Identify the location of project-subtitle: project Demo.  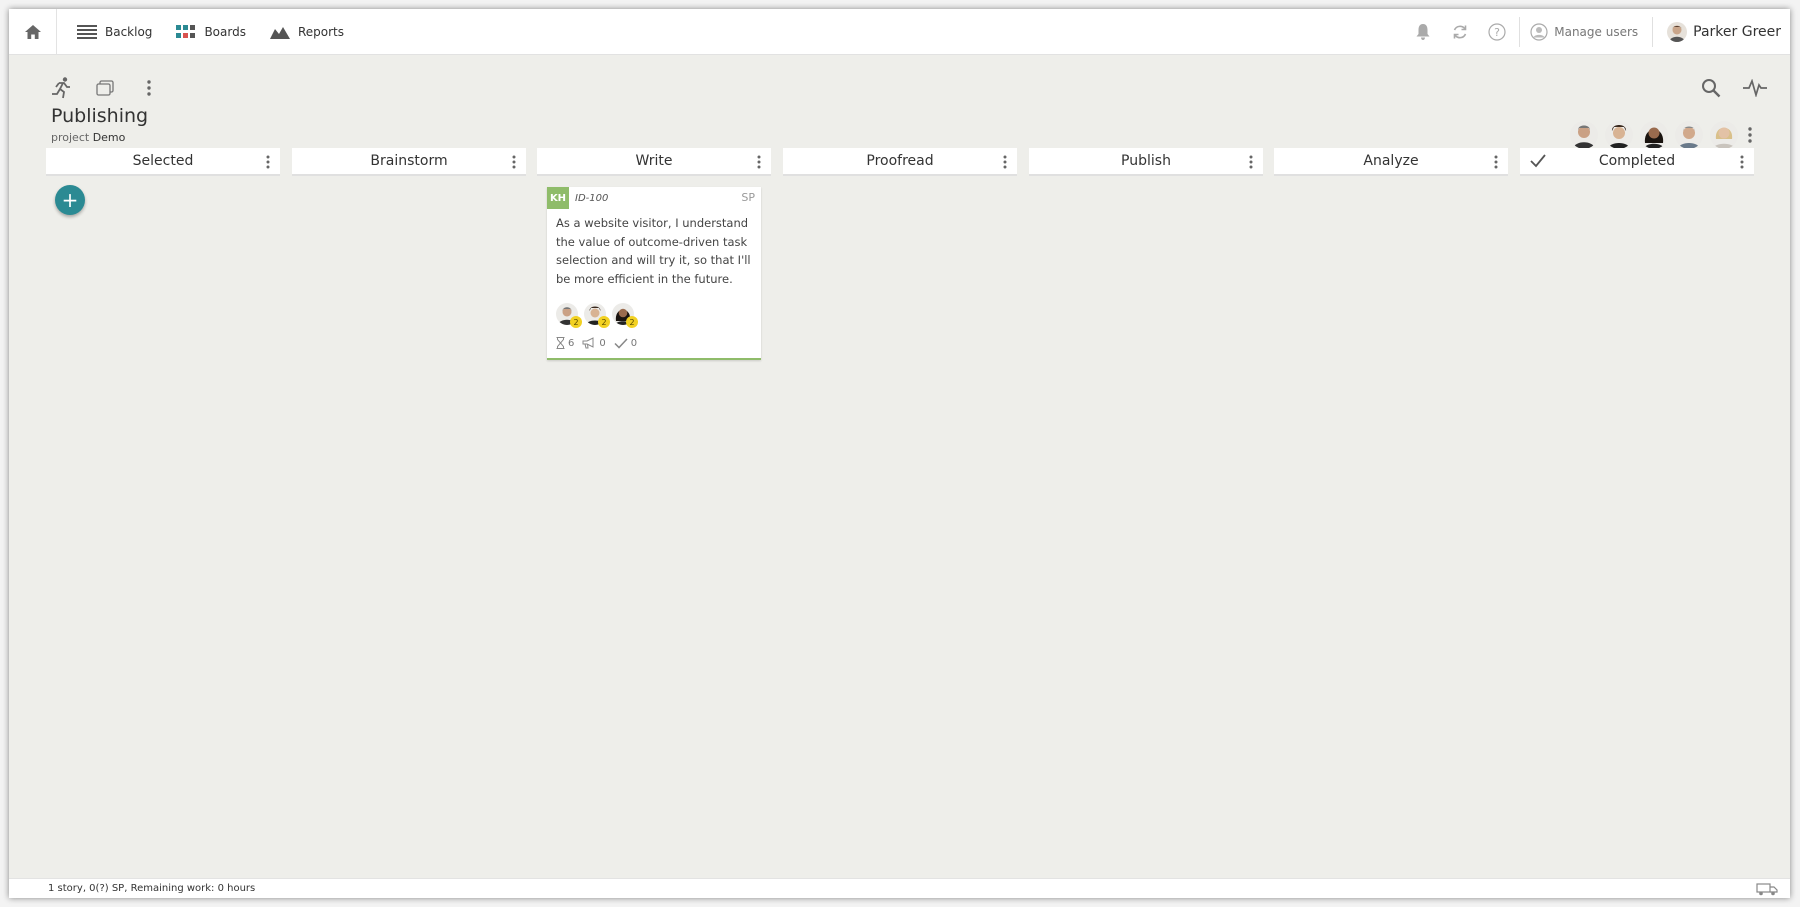
(88, 137).